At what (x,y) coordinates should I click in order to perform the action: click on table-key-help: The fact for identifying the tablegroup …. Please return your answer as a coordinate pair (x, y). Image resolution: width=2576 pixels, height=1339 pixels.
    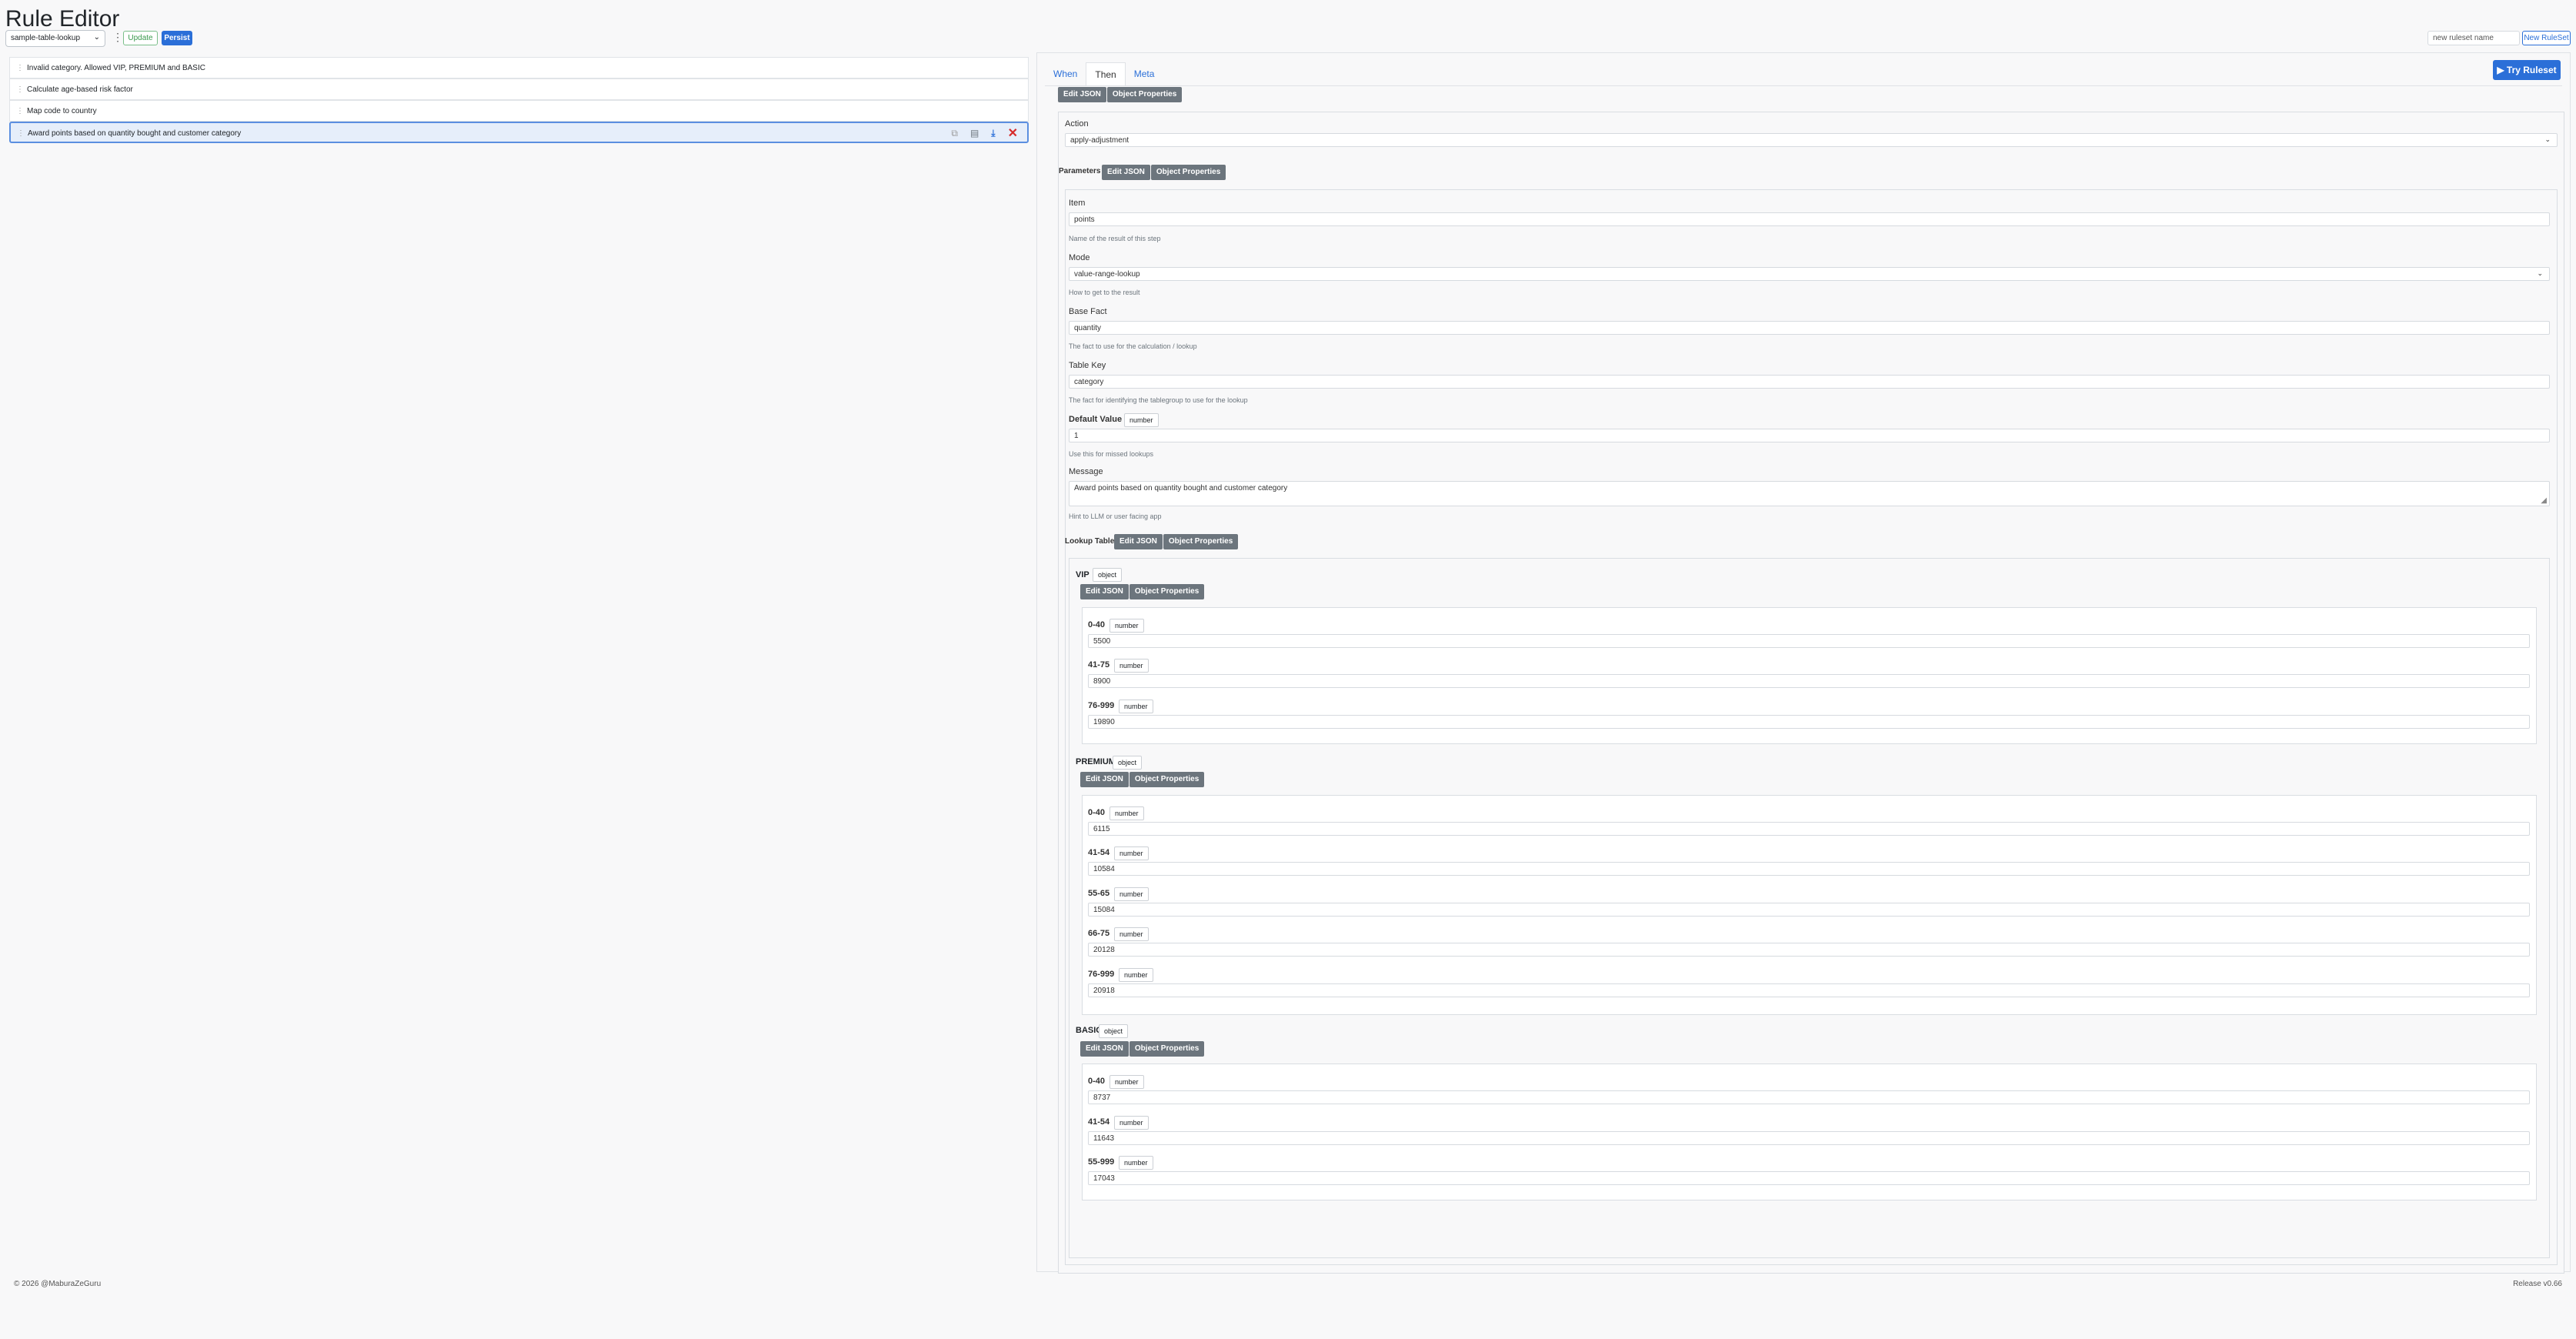
    Looking at the image, I should click on (1159, 400).